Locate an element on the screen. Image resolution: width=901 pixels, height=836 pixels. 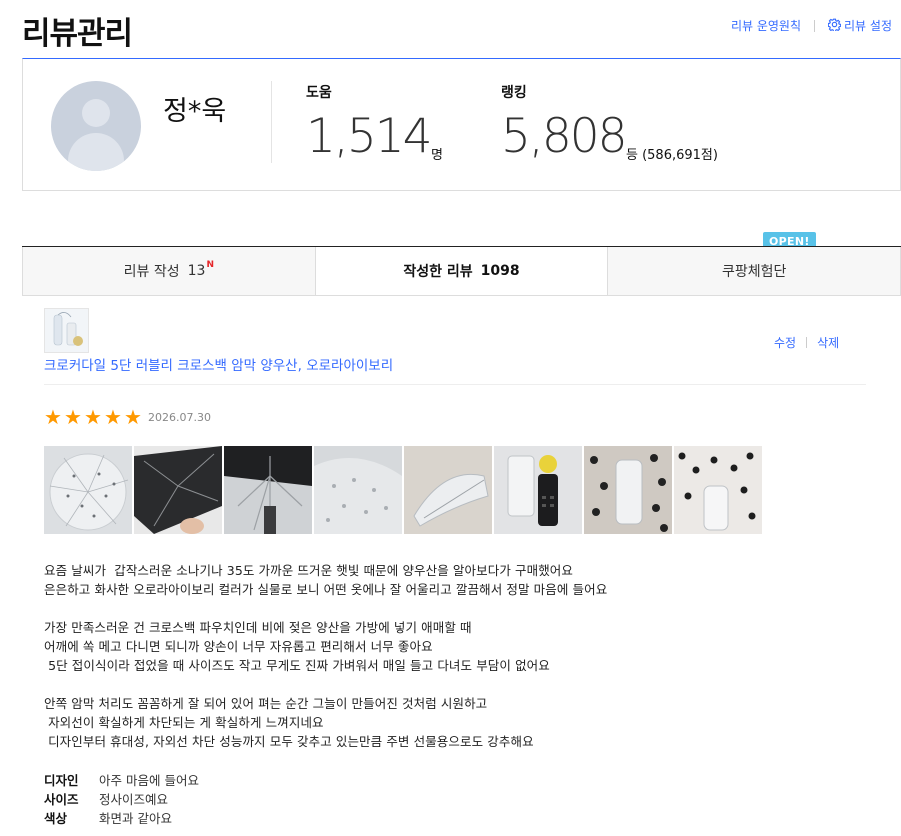
review-actions: 수정 삭제 is located at coordinates (806, 342).